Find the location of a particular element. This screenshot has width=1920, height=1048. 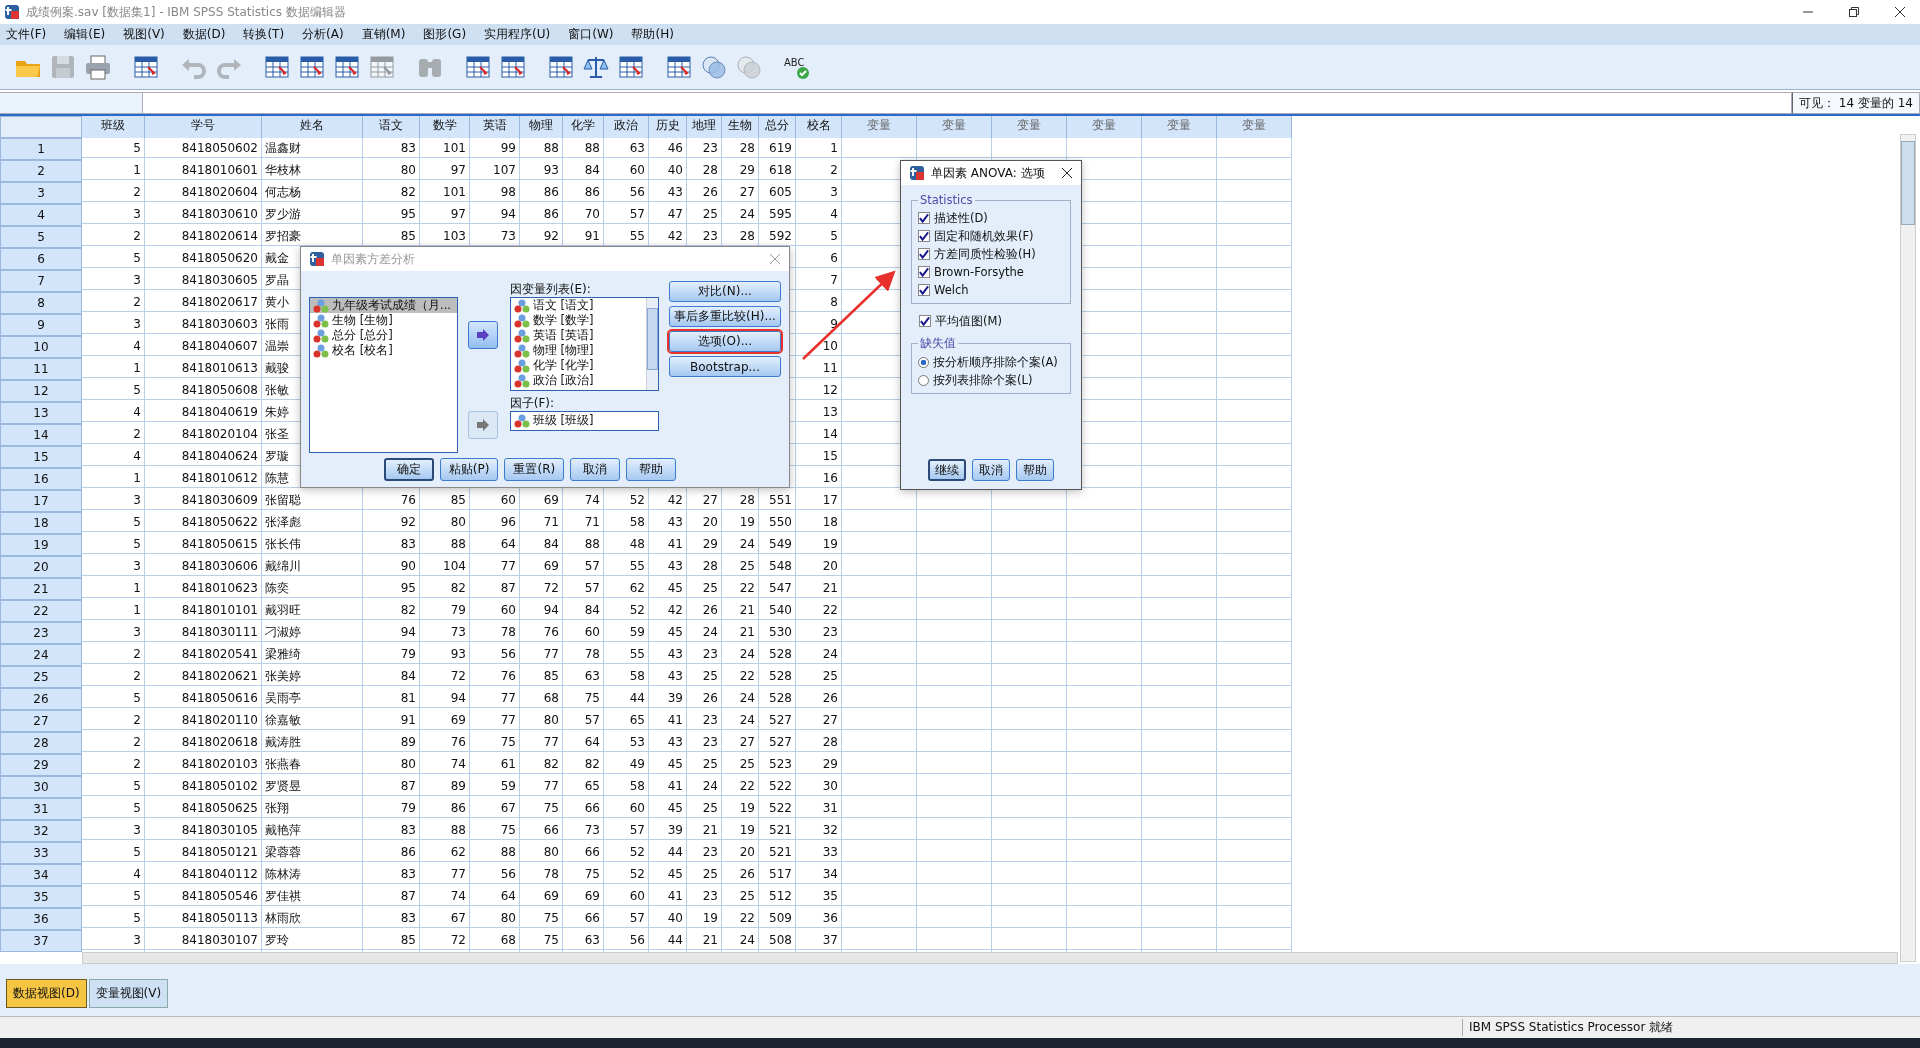

column-header: 英语 is located at coordinates (495, 127).